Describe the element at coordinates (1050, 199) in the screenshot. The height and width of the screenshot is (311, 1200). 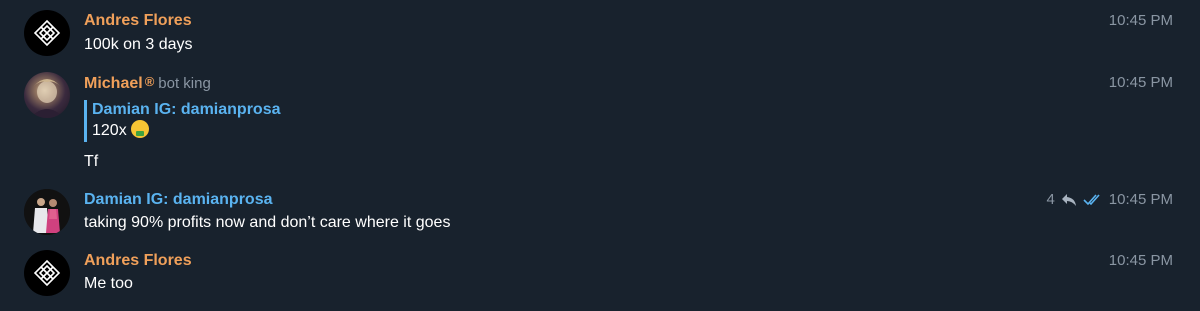
I see `reply-count: 4` at that location.